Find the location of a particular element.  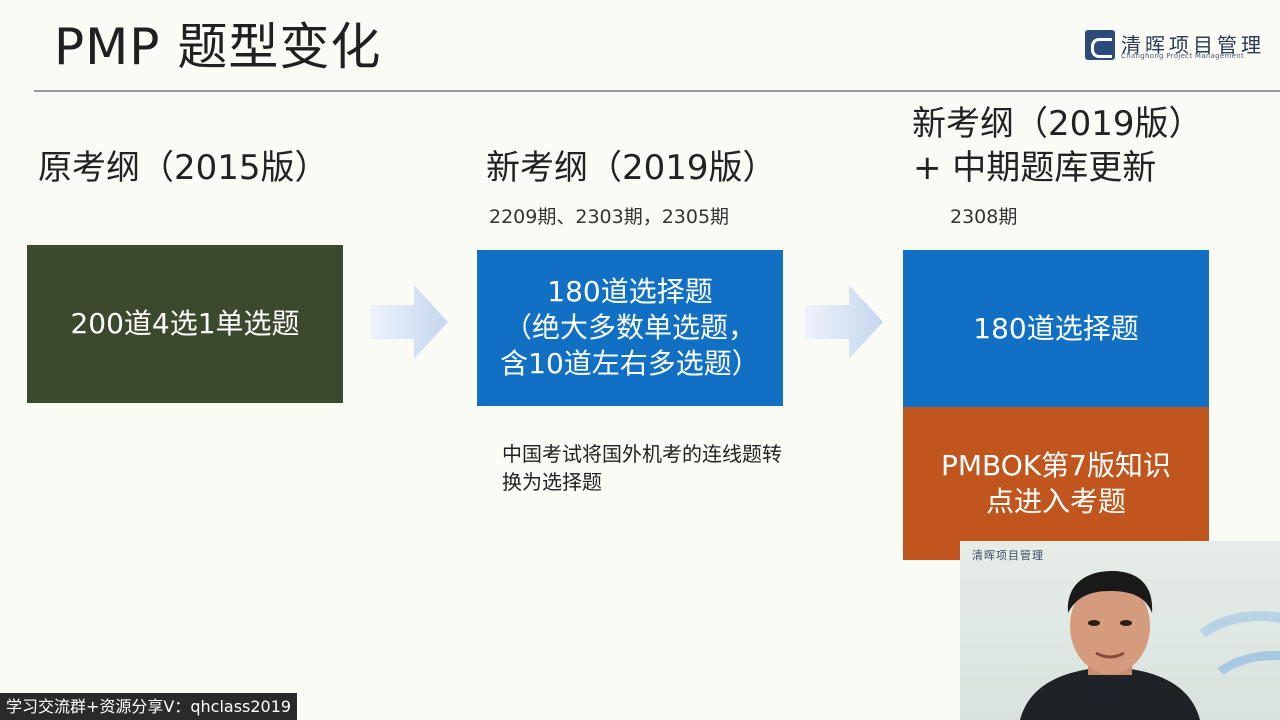

new-syllabus-periods: 2209期、2303期，2305期 is located at coordinates (609, 217).